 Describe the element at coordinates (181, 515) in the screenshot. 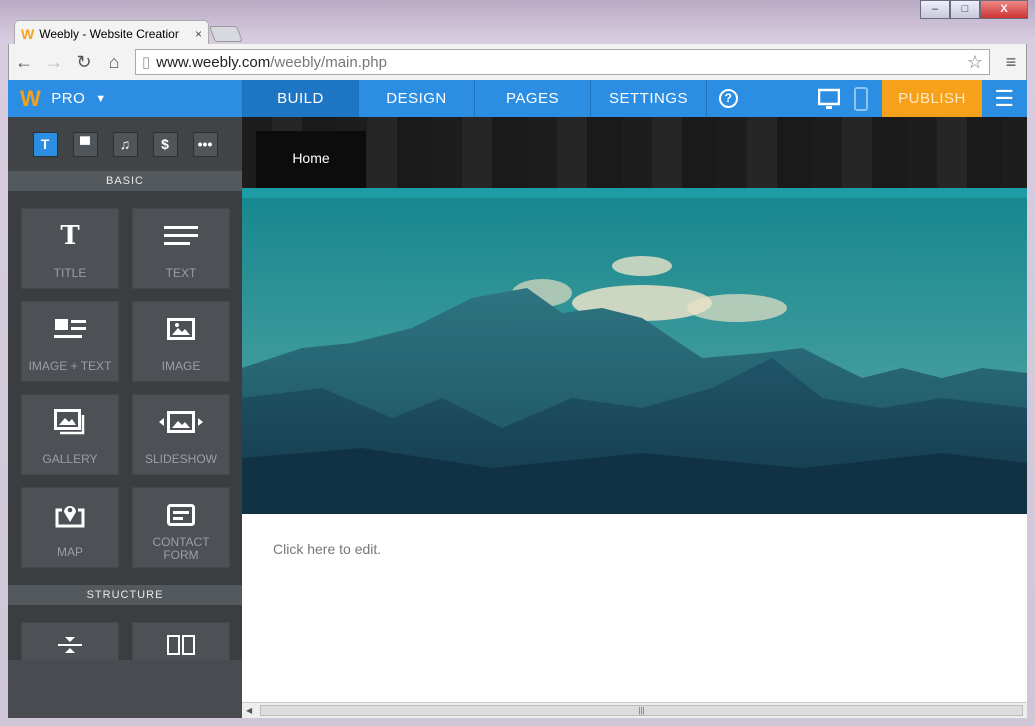

I see `contact-form-icon` at that location.